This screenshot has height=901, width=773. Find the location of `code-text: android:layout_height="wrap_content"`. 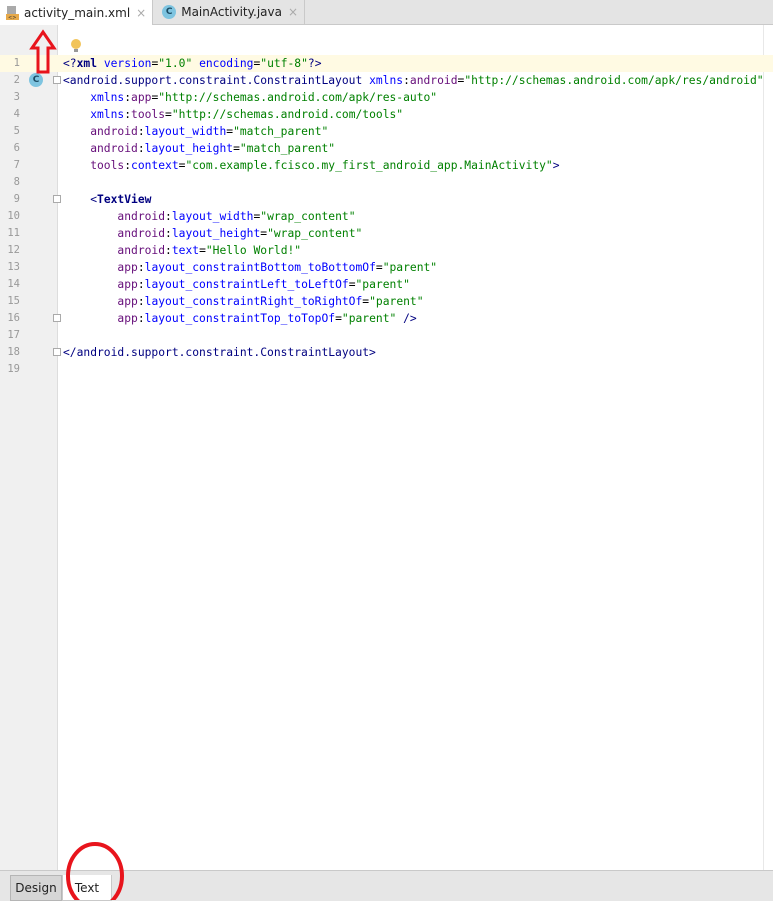

code-text: android:layout_height="wrap_content" is located at coordinates (212, 233).